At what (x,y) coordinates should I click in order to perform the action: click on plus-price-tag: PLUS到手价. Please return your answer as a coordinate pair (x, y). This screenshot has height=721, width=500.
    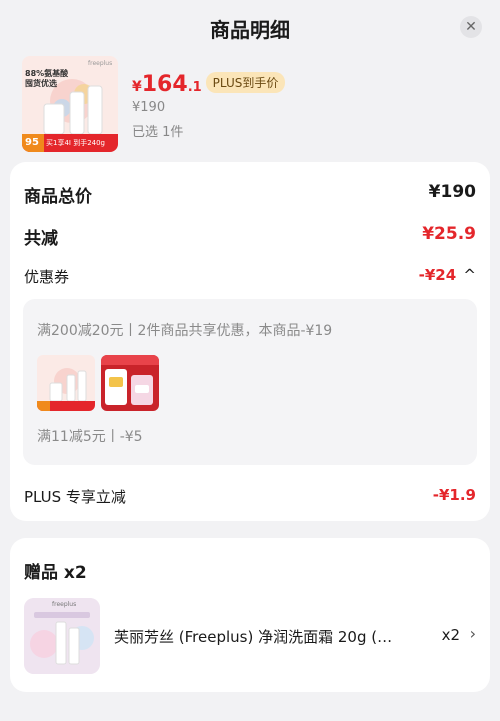
    Looking at the image, I should click on (245, 82).